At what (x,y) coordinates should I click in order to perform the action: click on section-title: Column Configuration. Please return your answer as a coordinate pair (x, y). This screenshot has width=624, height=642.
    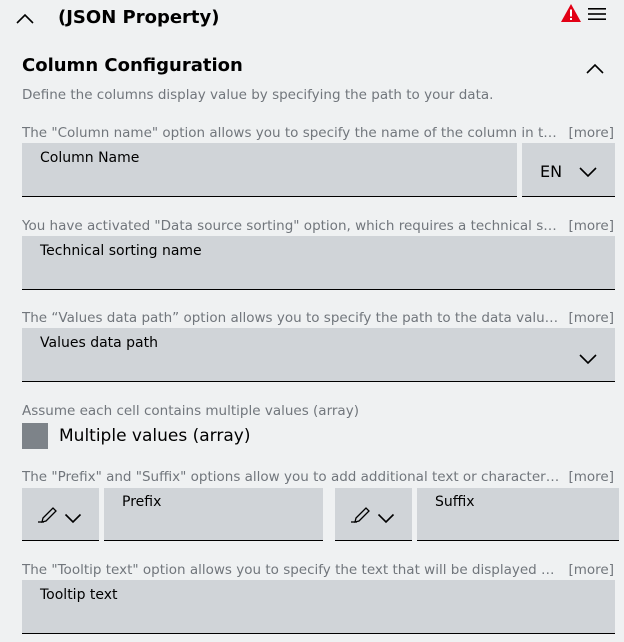
    Looking at the image, I should click on (132, 65).